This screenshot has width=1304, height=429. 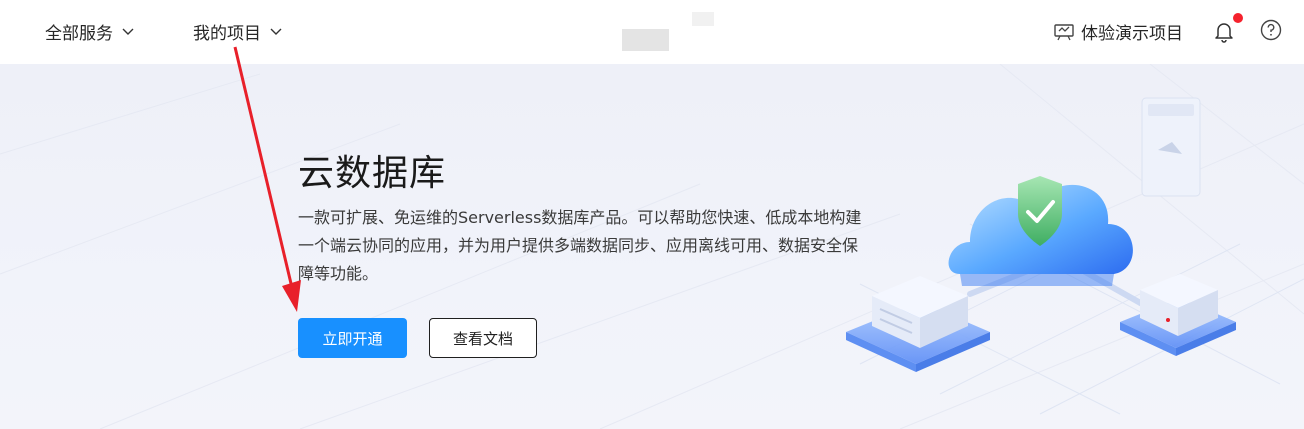 I want to click on all-services-menu: 全部服务, so click(x=90, y=31).